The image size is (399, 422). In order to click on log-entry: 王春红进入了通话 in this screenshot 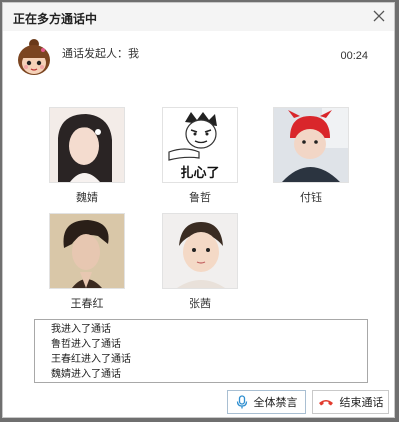, I will do `click(91, 359)`.